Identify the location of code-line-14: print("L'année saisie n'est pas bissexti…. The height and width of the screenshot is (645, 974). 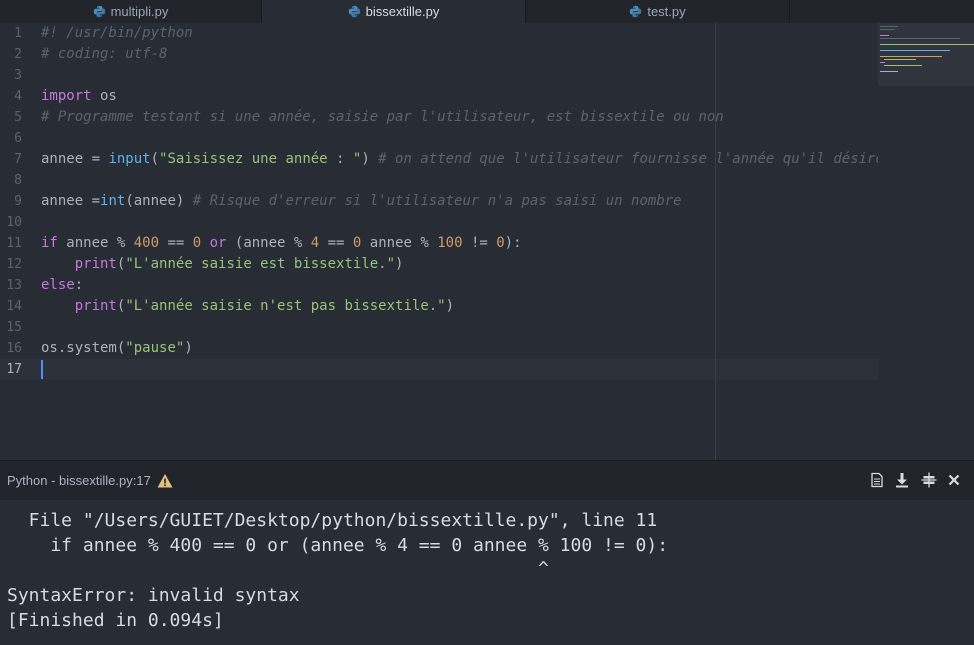
(459, 306).